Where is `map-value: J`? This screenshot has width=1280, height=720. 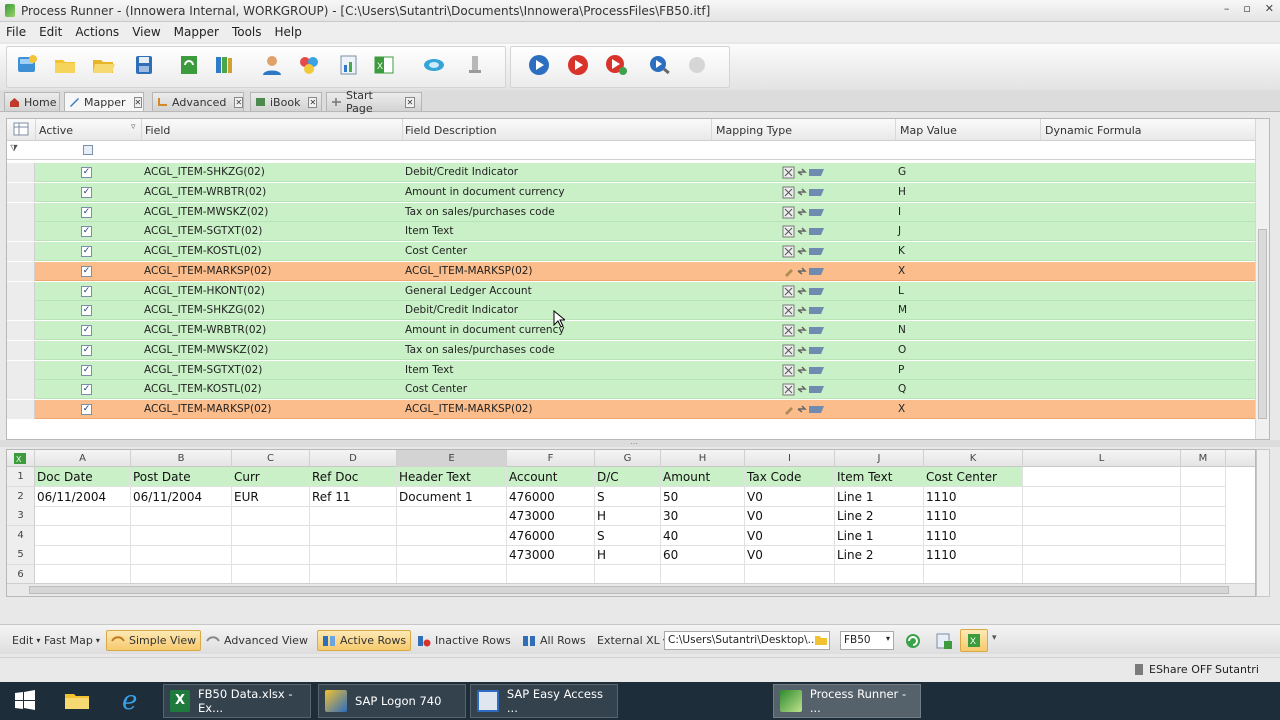
map-value: J is located at coordinates (899, 231).